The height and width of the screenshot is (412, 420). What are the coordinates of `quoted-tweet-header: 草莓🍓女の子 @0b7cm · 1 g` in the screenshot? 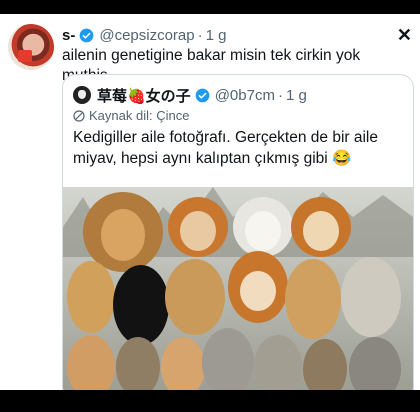 It's located at (238, 95).